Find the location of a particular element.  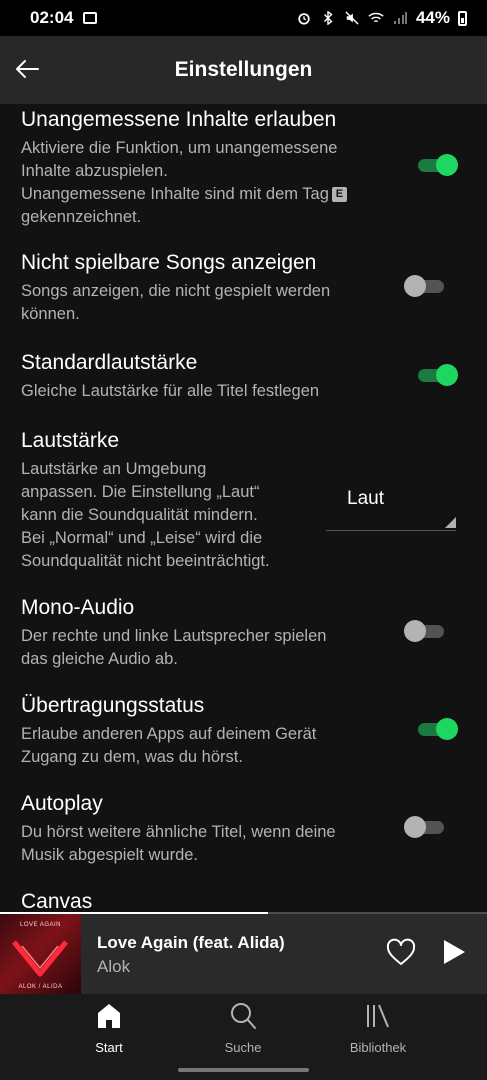

normalize-volume-toggle is located at coordinates (436, 375).